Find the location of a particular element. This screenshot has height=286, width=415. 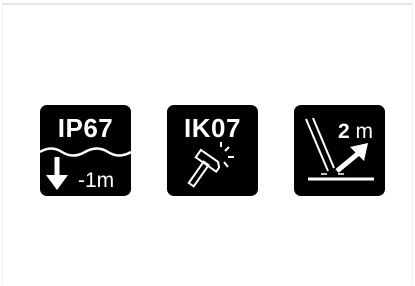

ip-rating-code: IP67 is located at coordinates (85, 128).